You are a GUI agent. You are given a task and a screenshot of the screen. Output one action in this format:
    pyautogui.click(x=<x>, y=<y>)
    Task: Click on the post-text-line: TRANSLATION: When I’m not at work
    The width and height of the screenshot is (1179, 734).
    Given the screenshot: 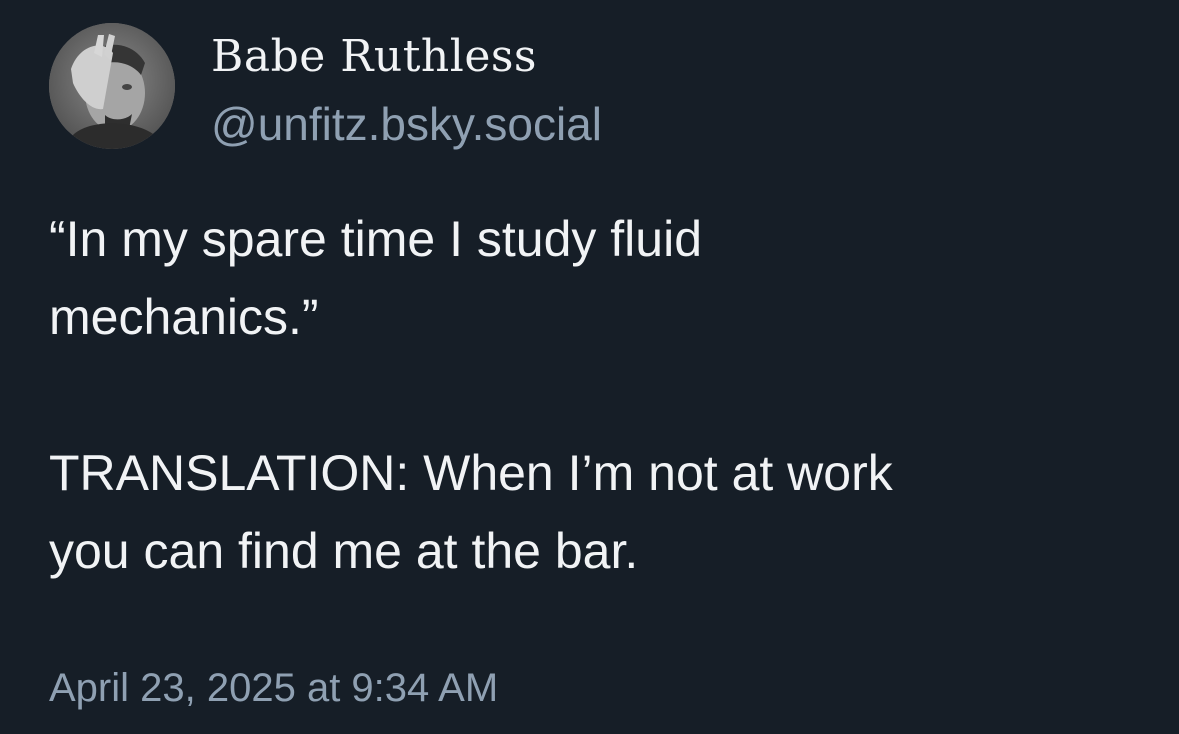 What is the action you would take?
    pyautogui.click(x=471, y=473)
    